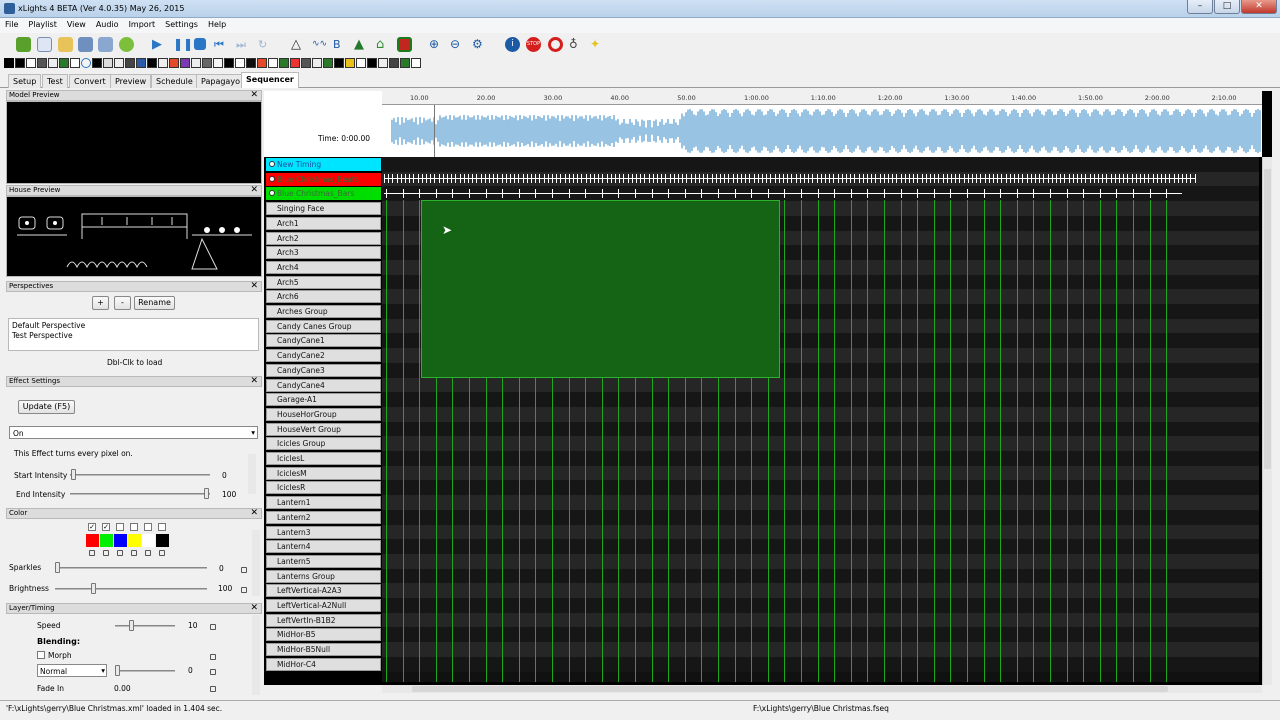 The height and width of the screenshot is (720, 1280). What do you see at coordinates (229, 494) in the screenshot?
I see `end-intensity-value: 100` at bounding box center [229, 494].